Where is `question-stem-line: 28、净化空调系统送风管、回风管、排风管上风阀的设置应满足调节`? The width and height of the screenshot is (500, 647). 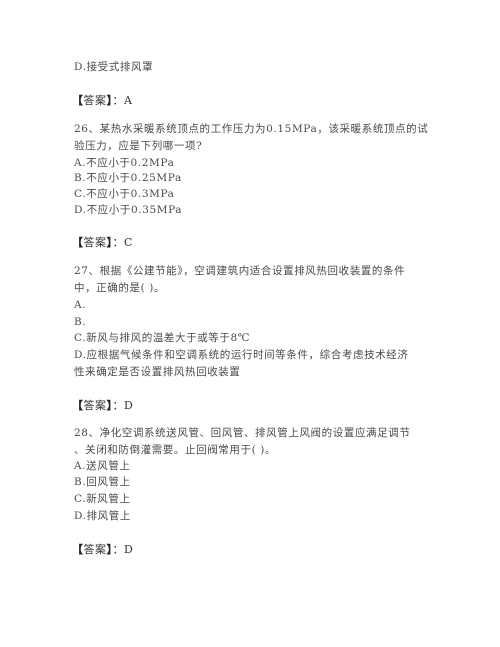 question-stem-line: 28、净化空调系统送风管、回风管、排风管上风阀的设置应满足调节 is located at coordinates (242, 433).